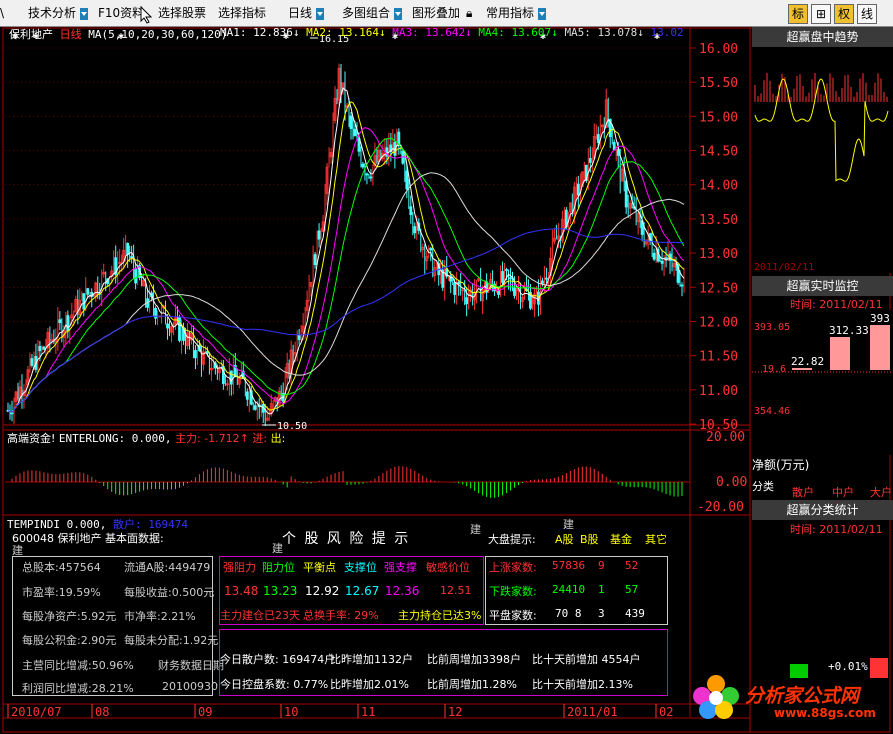  I want to click on biao-toggle: 标, so click(798, 14).